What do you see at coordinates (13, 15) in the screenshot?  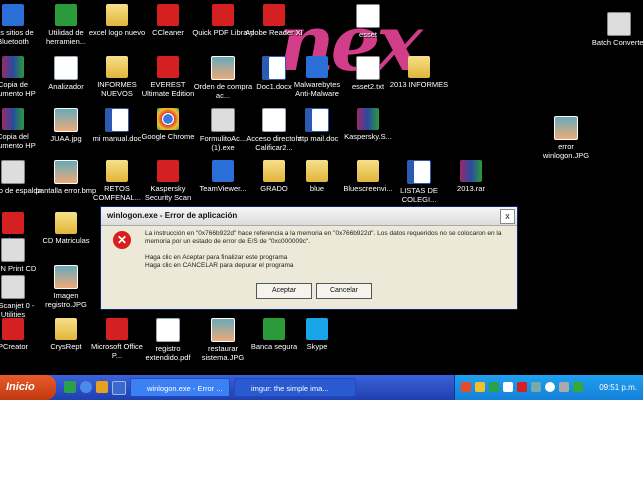 I see `bluetooth-icon` at bounding box center [13, 15].